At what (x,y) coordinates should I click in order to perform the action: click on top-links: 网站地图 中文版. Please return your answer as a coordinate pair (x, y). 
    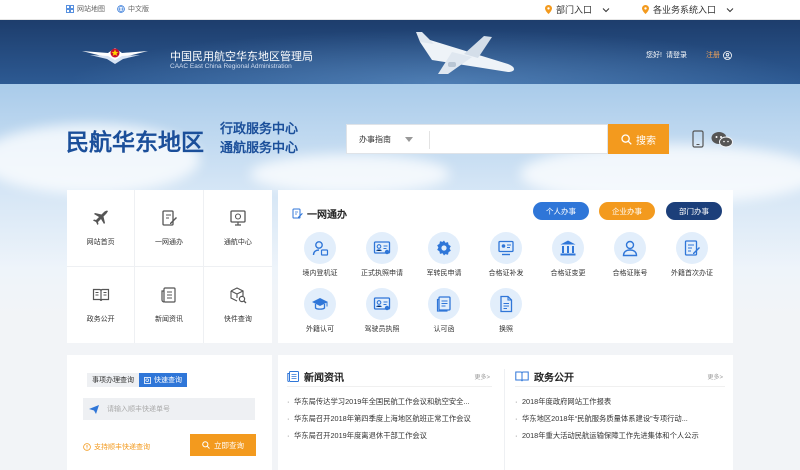
    Looking at the image, I should click on (107, 9).